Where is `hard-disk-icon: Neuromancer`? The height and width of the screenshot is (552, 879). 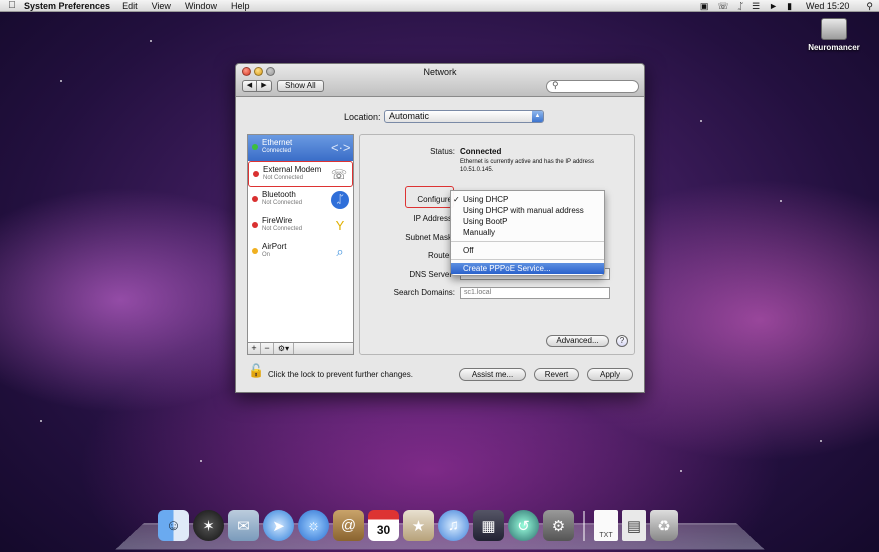 hard-disk-icon: Neuromancer is located at coordinates (834, 35).